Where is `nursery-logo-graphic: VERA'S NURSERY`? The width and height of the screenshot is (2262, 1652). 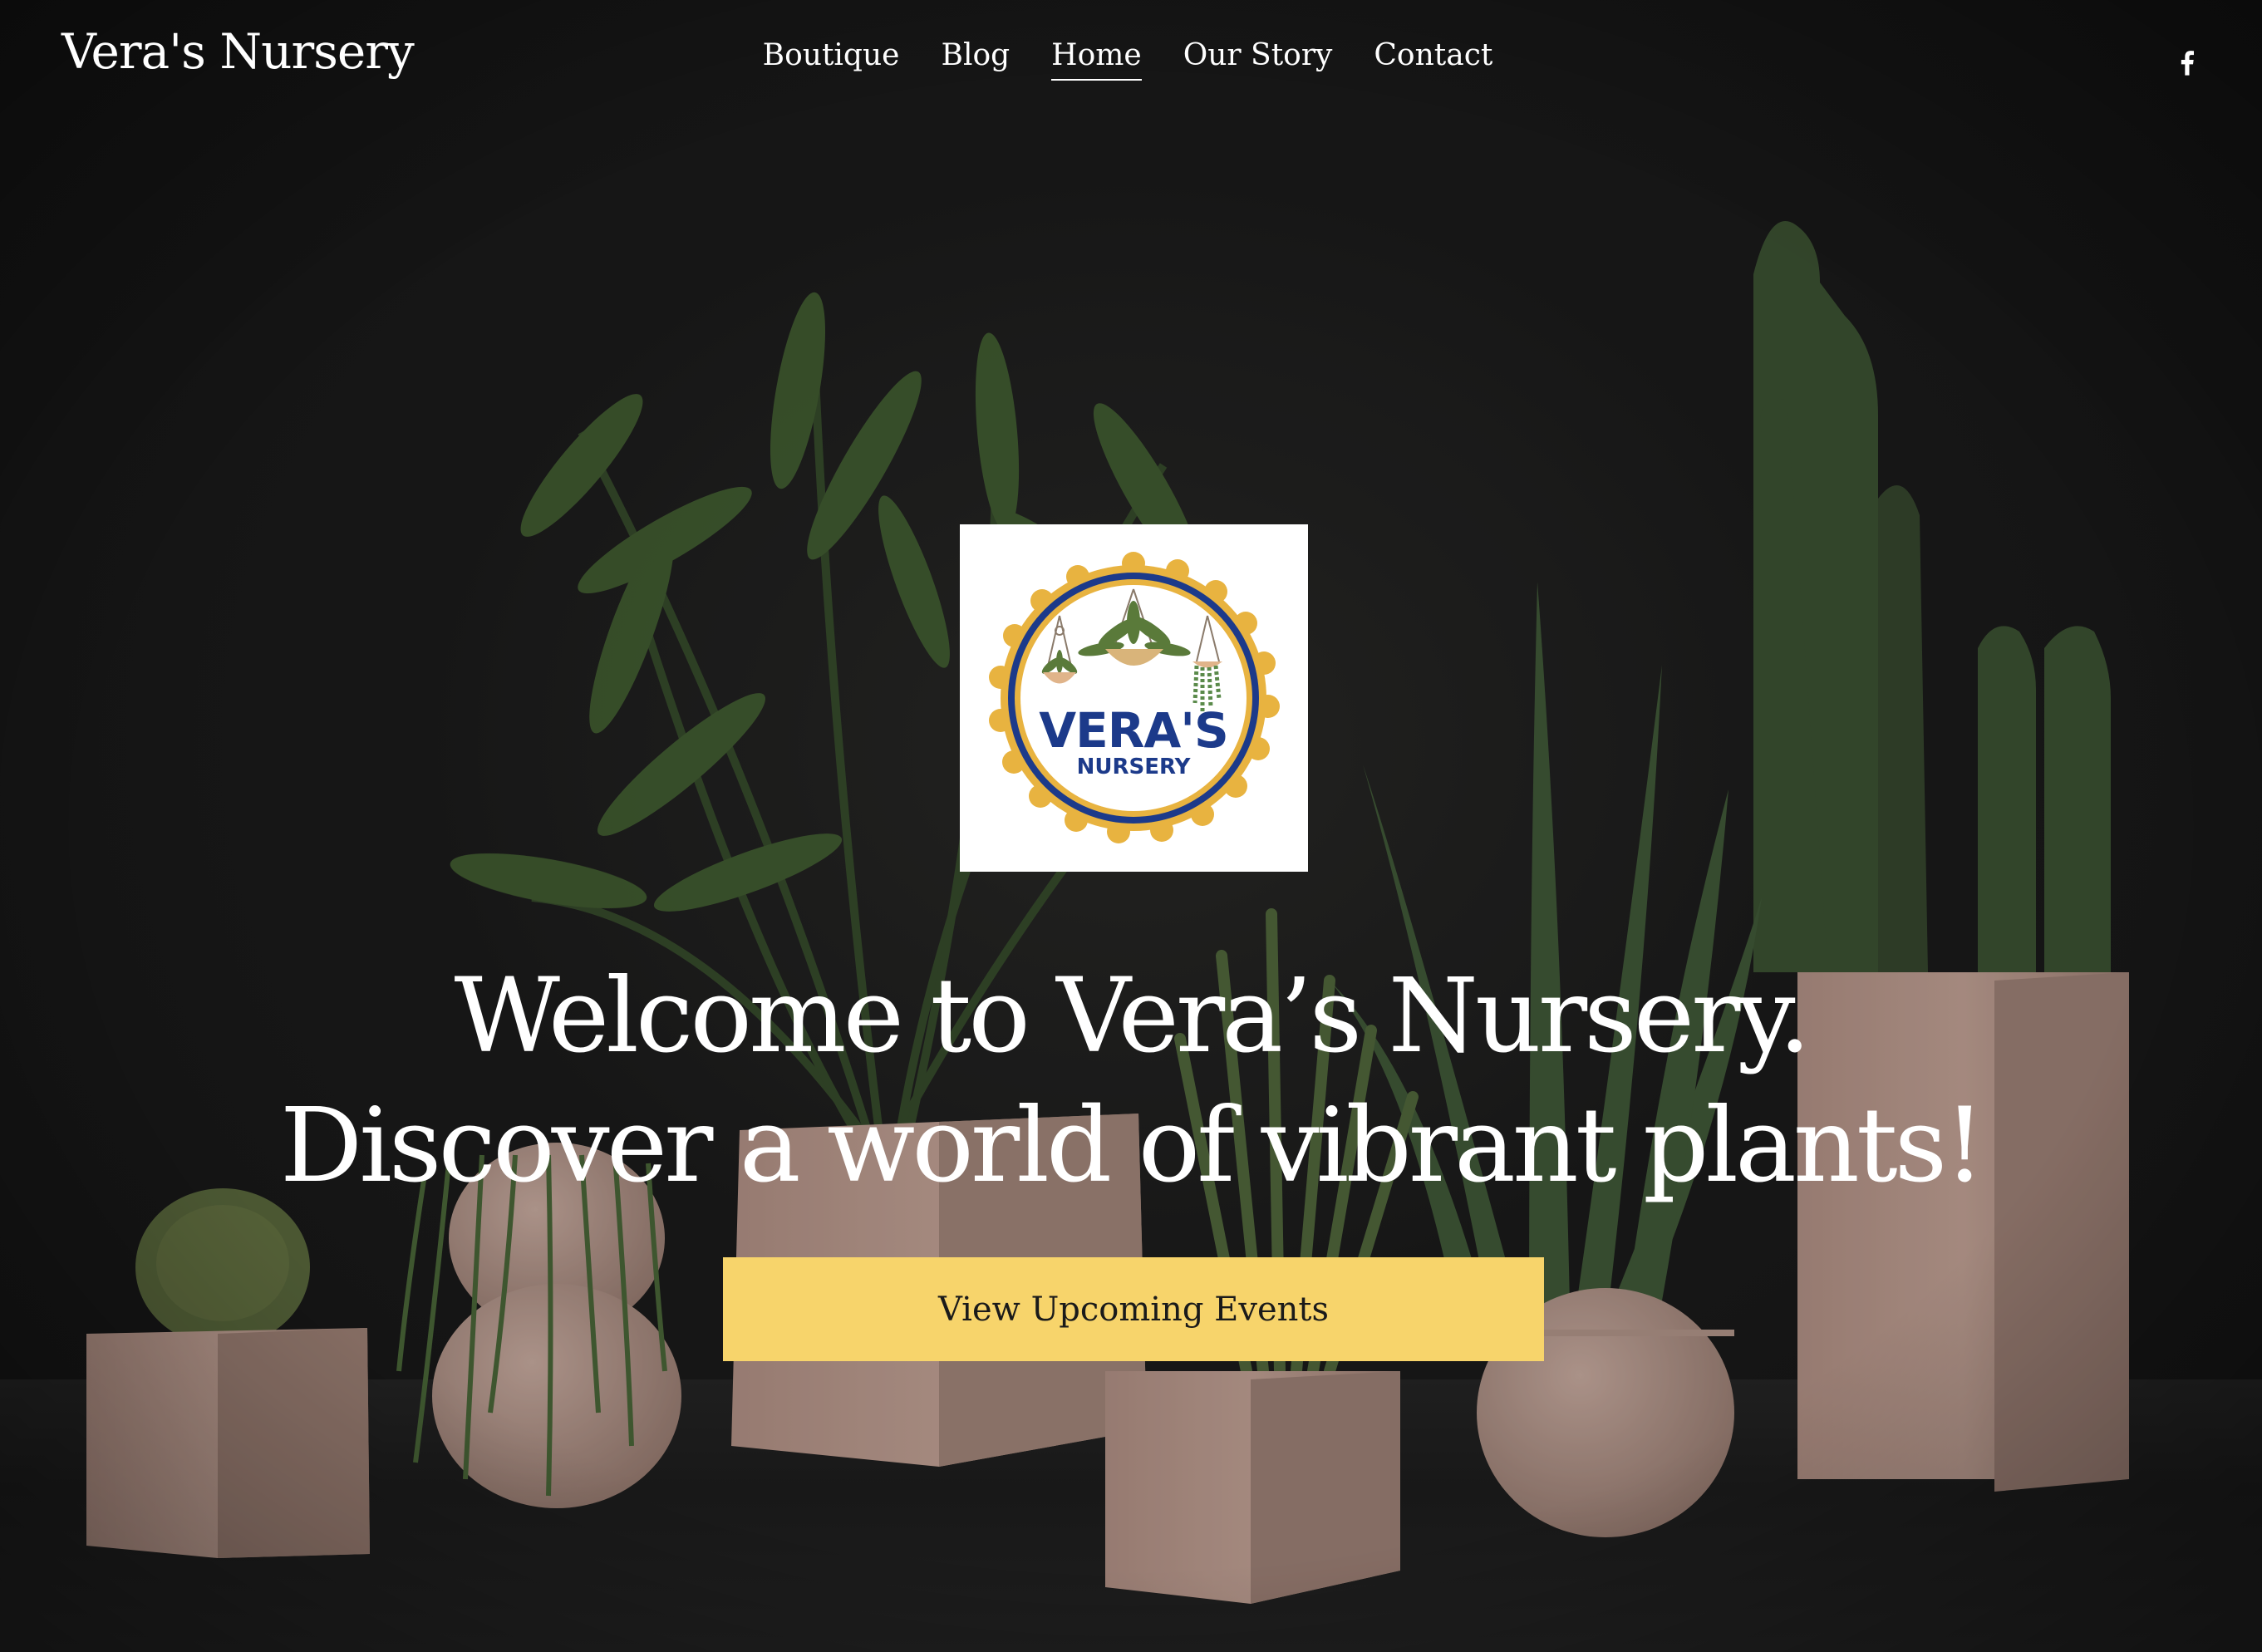
nursery-logo-graphic: VERA'S NURSERY is located at coordinates (1134, 697).